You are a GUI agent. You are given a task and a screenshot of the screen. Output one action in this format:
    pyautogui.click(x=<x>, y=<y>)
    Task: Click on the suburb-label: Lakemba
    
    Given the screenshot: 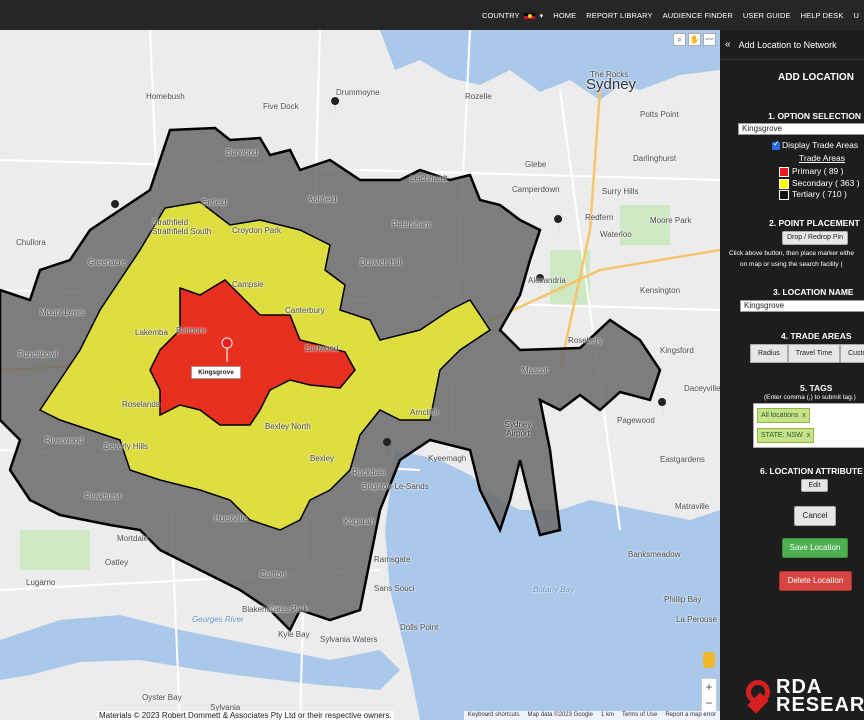 What is the action you would take?
    pyautogui.click(x=151, y=332)
    